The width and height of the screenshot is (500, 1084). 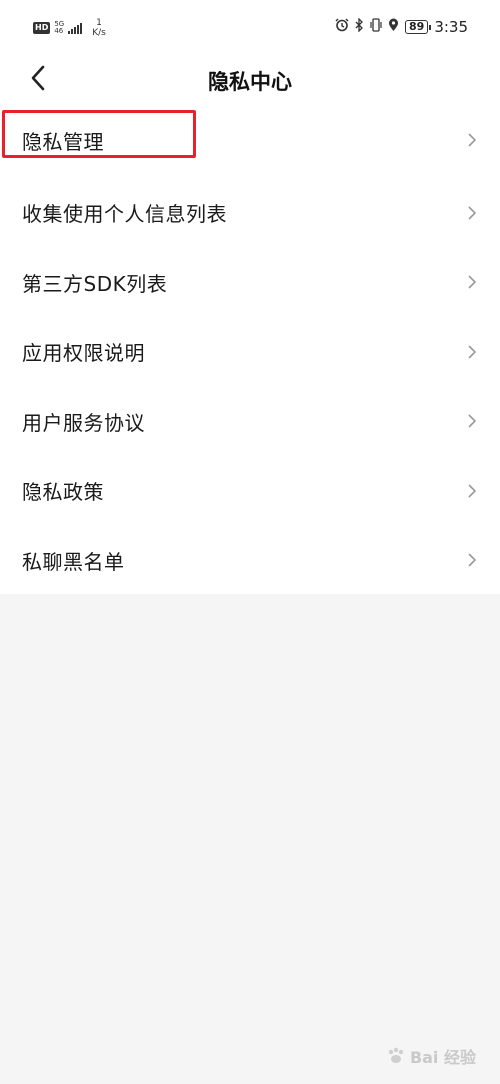 What do you see at coordinates (95, 283) in the screenshot?
I see `menu-item-label: 第三方SDK列表` at bounding box center [95, 283].